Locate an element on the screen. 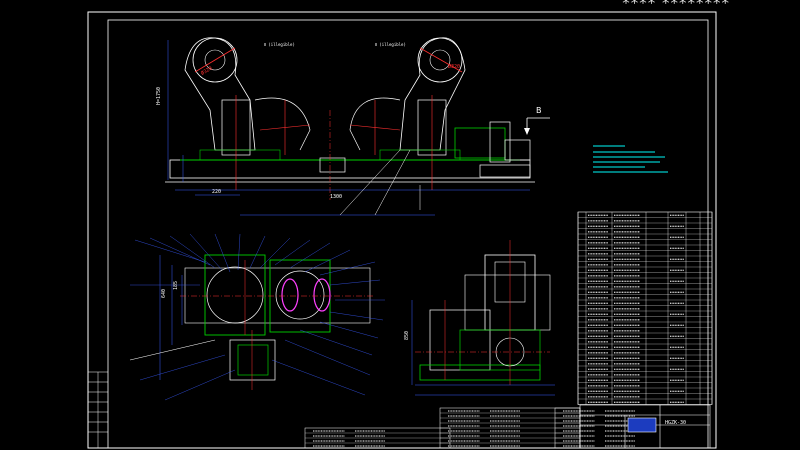 The height and width of the screenshot is (450, 800). section-inner-height-label: 185 is located at coordinates (176, 285).